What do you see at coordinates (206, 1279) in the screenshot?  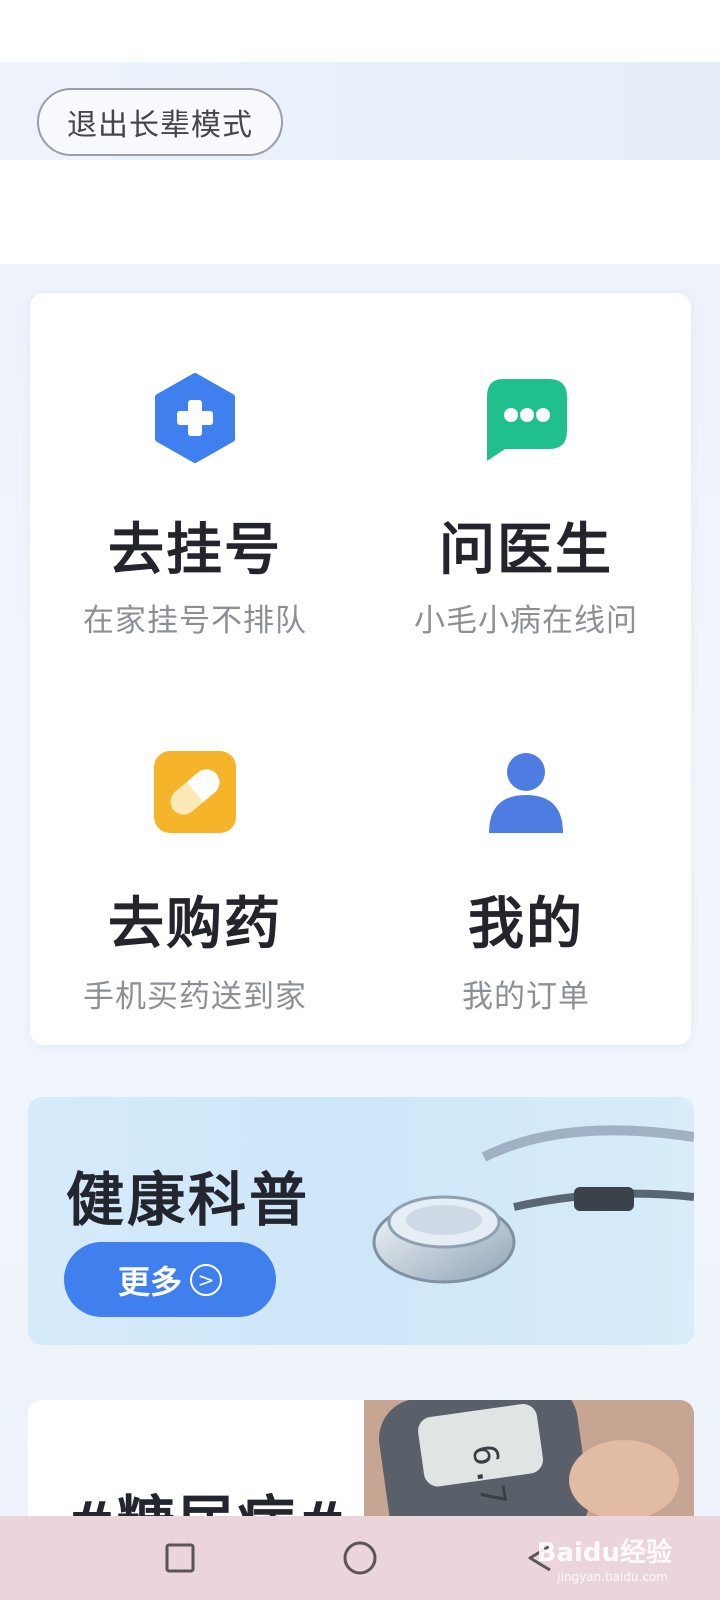 I see `chevron-right-icon: >` at bounding box center [206, 1279].